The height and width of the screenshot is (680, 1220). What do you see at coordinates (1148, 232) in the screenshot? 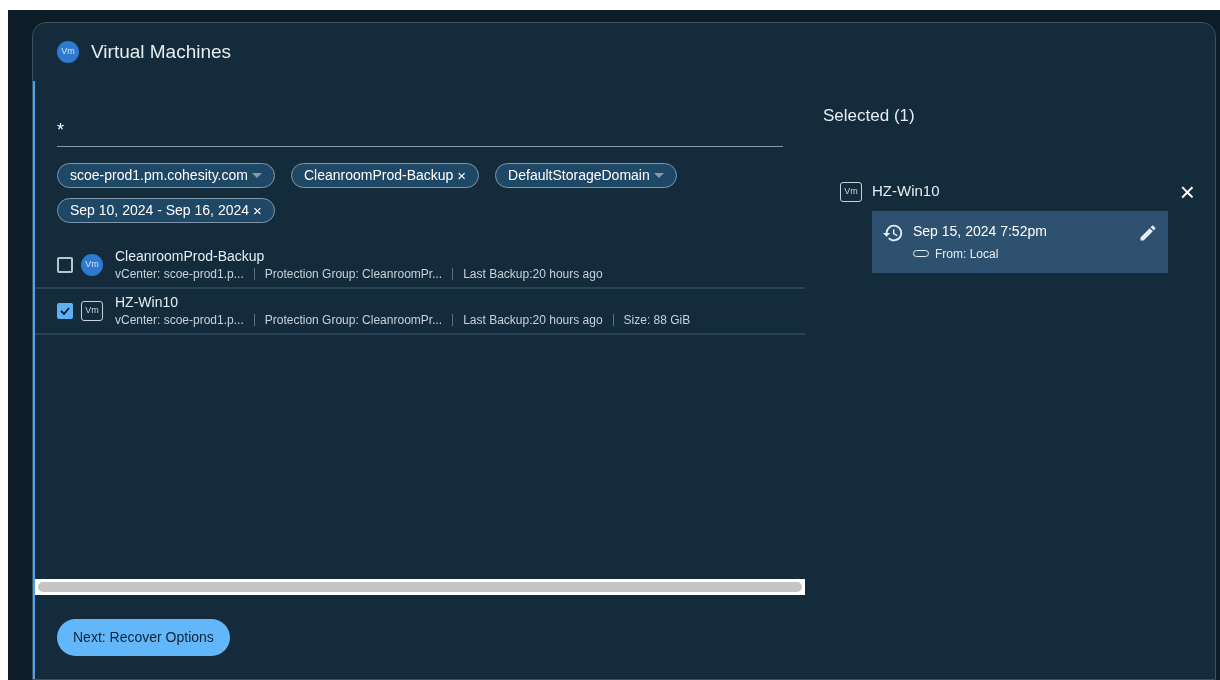
I see `edit-icon` at bounding box center [1148, 232].